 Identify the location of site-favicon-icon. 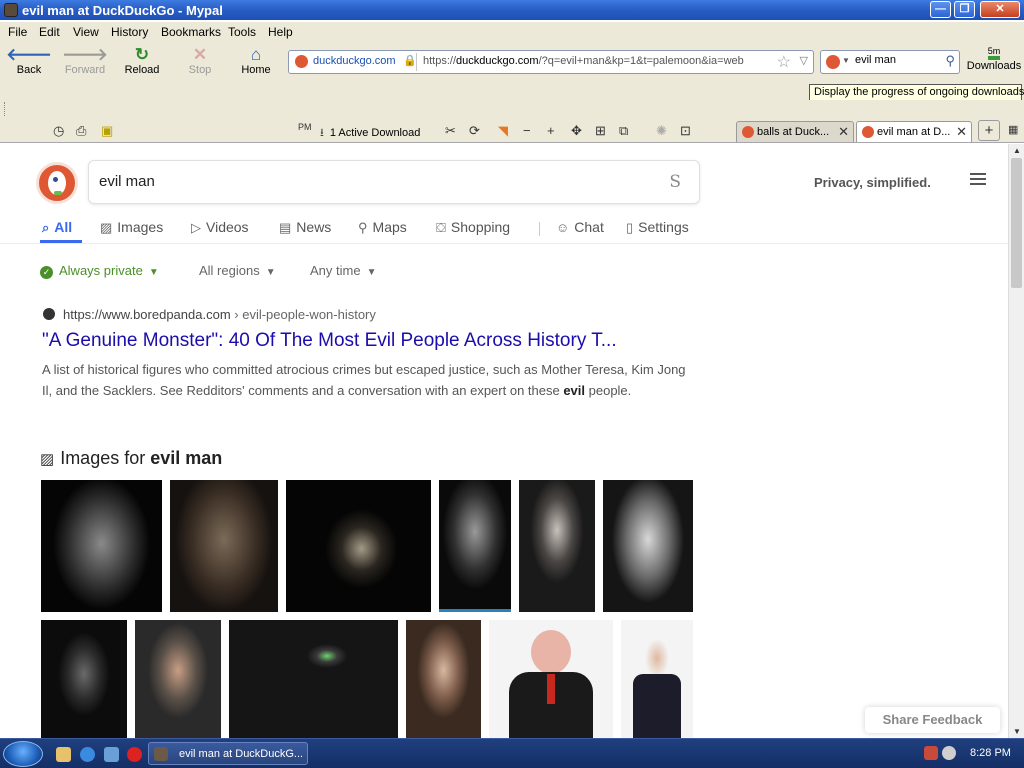
(49, 314).